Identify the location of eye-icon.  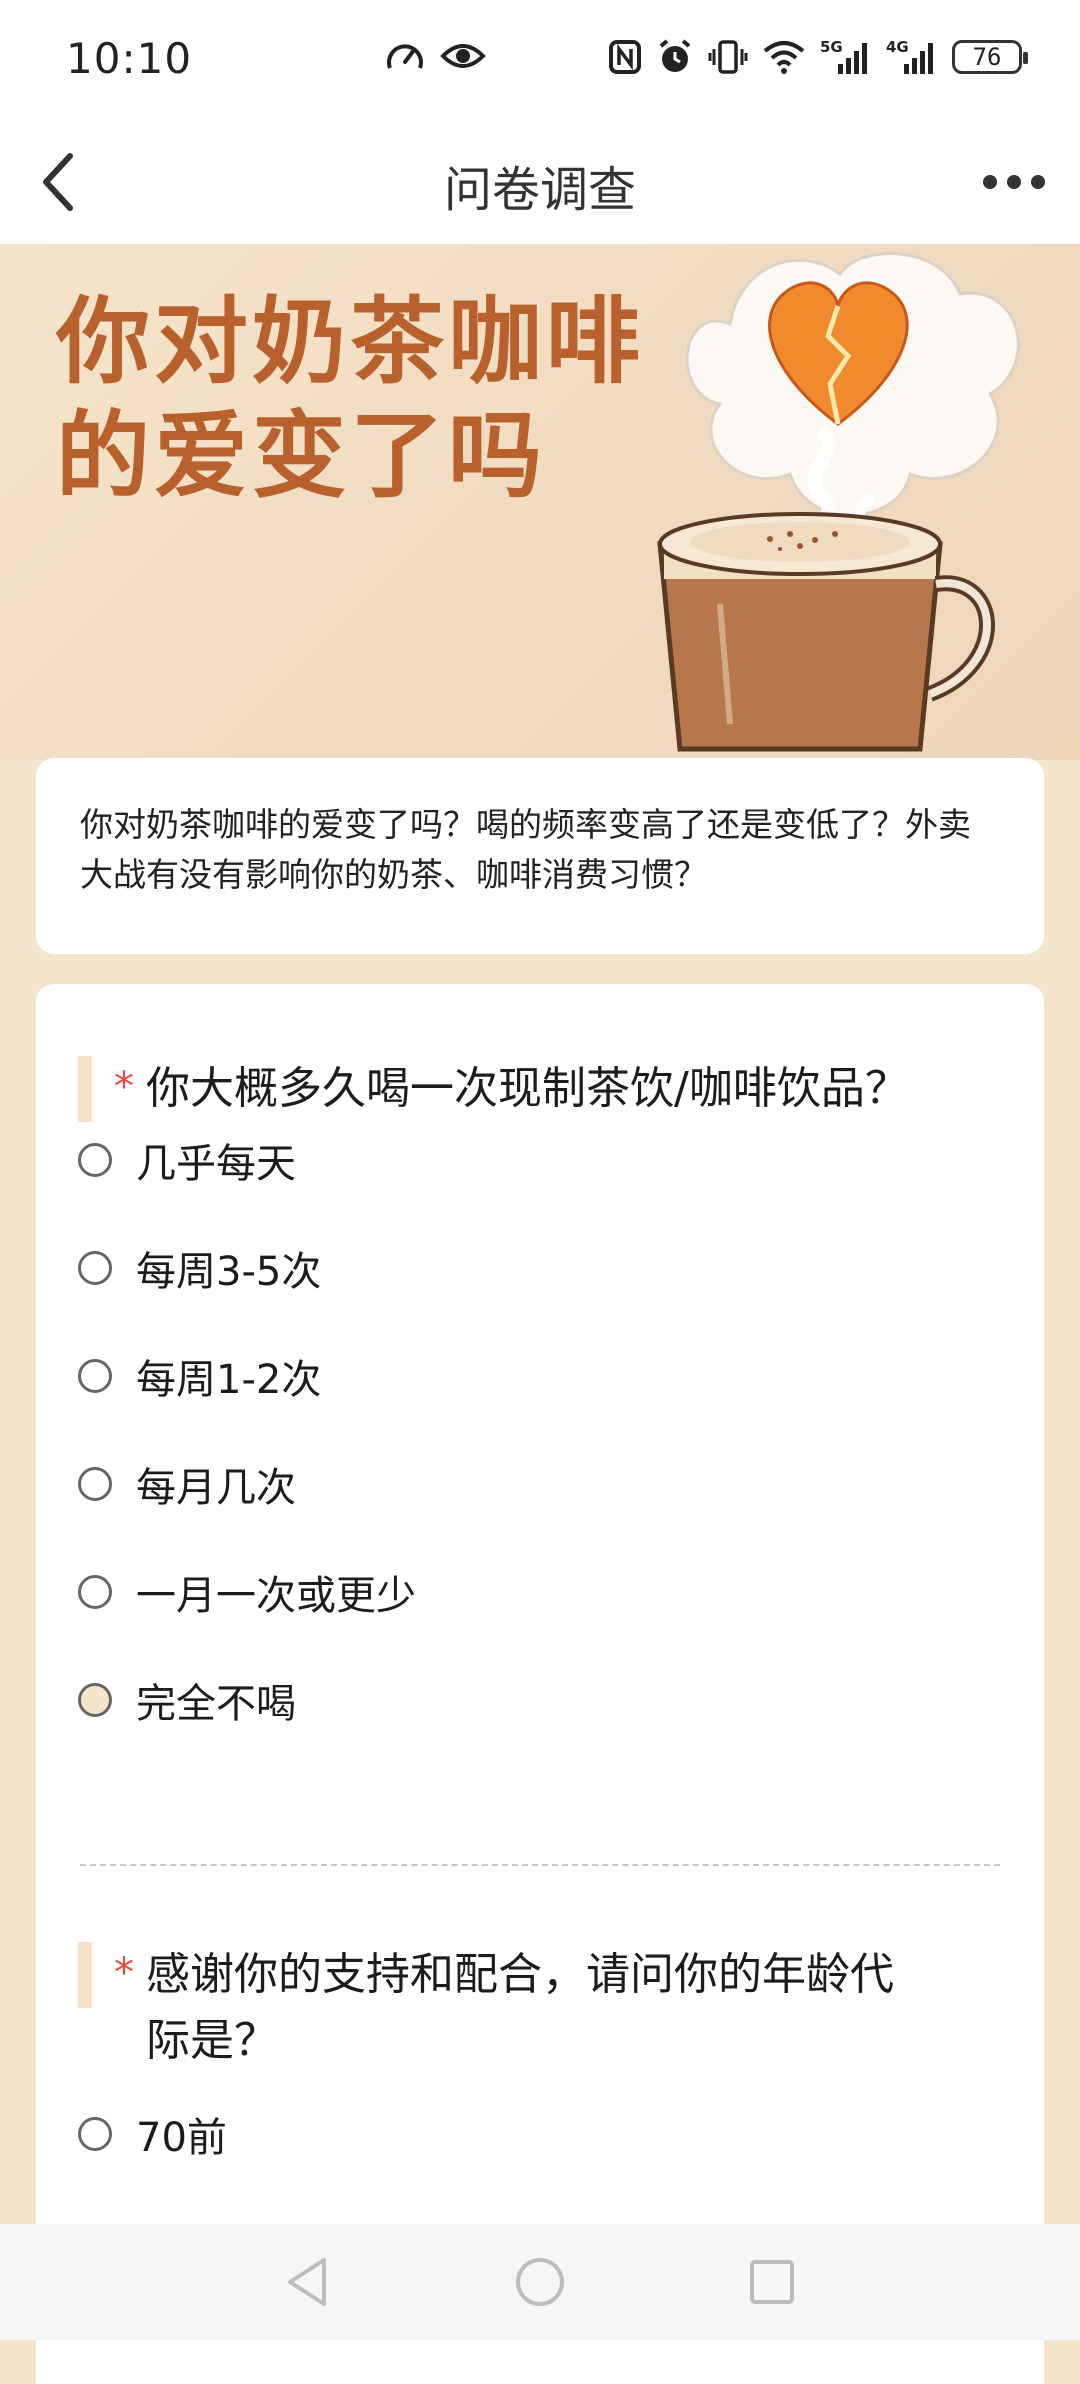
(463, 56).